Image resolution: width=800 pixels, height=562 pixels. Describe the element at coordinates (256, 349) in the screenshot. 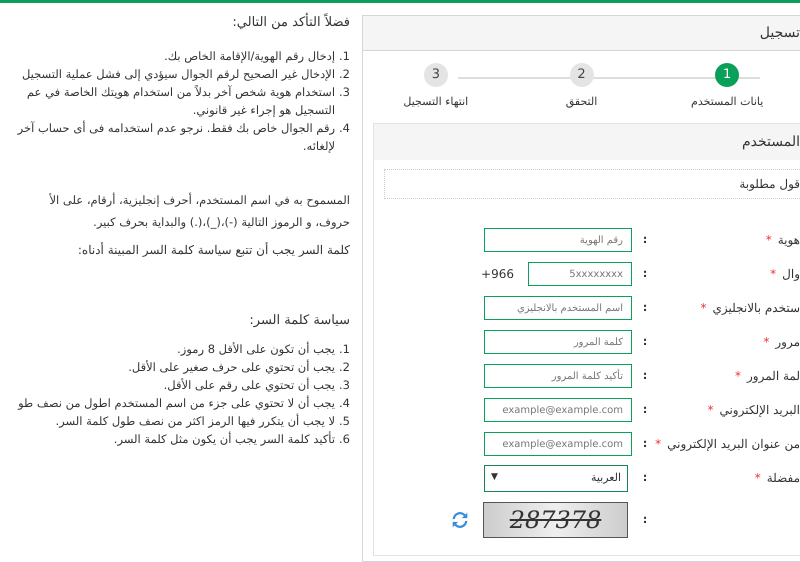

I see `note-text: يجب أن تكون على الأقل 8 رموز.` at that location.